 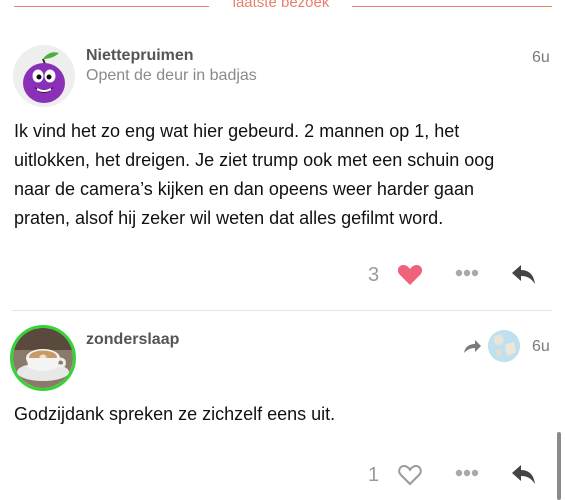 What do you see at coordinates (410, 475) in the screenshot?
I see `heart-outline-icon` at bounding box center [410, 475].